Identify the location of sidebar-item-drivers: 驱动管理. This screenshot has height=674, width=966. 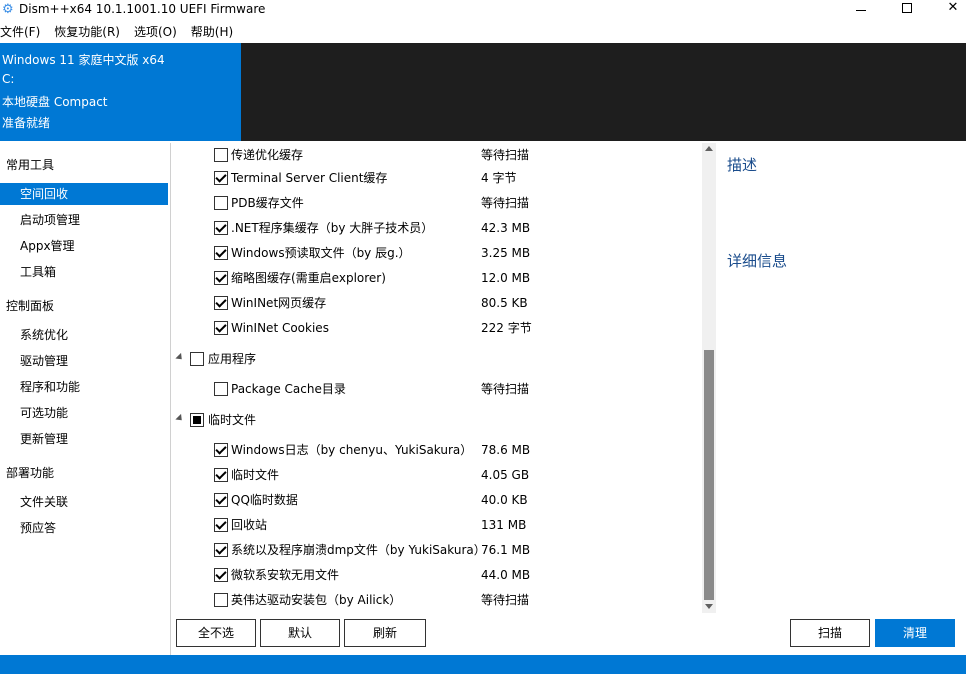
(84, 361).